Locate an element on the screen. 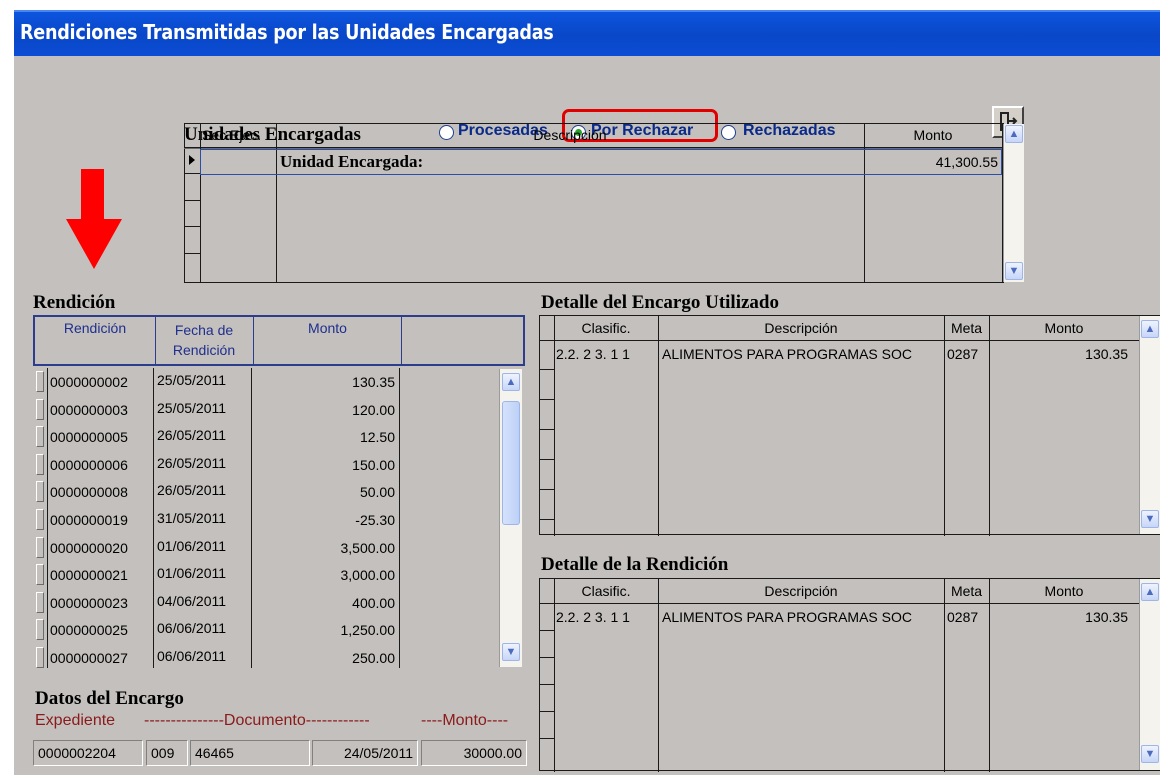 The image size is (1163, 775). col-rendicion: Rendición is located at coordinates (95, 328).